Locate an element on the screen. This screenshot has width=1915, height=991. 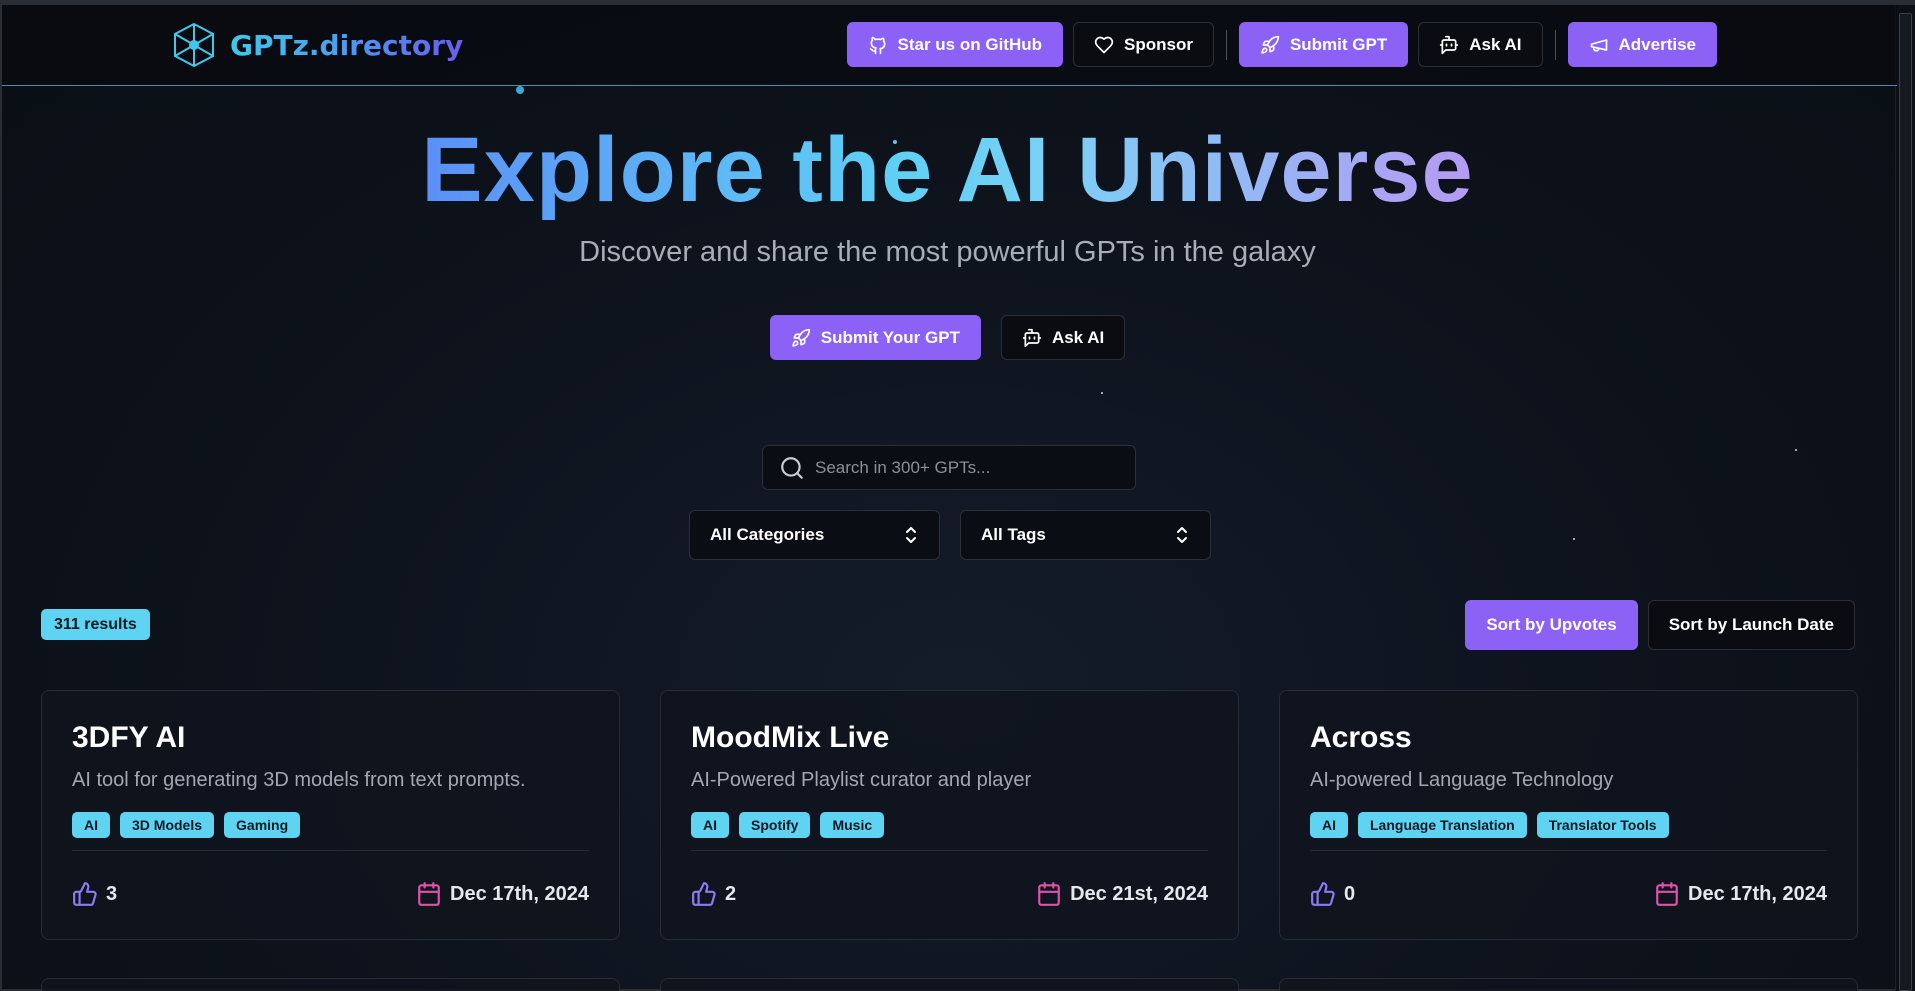
megaphone-icon is located at coordinates (1598, 45).